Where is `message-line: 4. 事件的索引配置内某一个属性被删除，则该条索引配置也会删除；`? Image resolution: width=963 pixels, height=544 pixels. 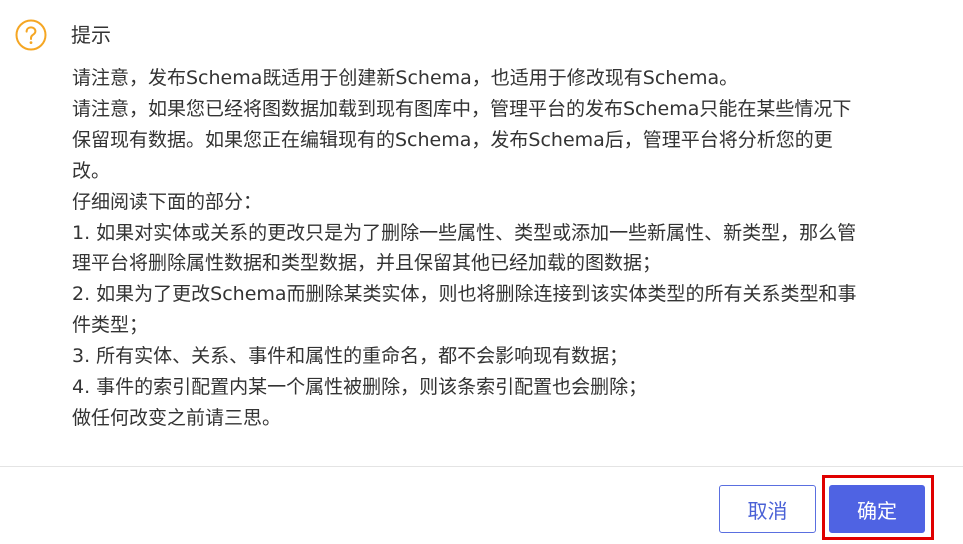 message-line: 4. 事件的索引配置内某一个属性被删除，则该条索引配置也会删除； is located at coordinates (360, 387).